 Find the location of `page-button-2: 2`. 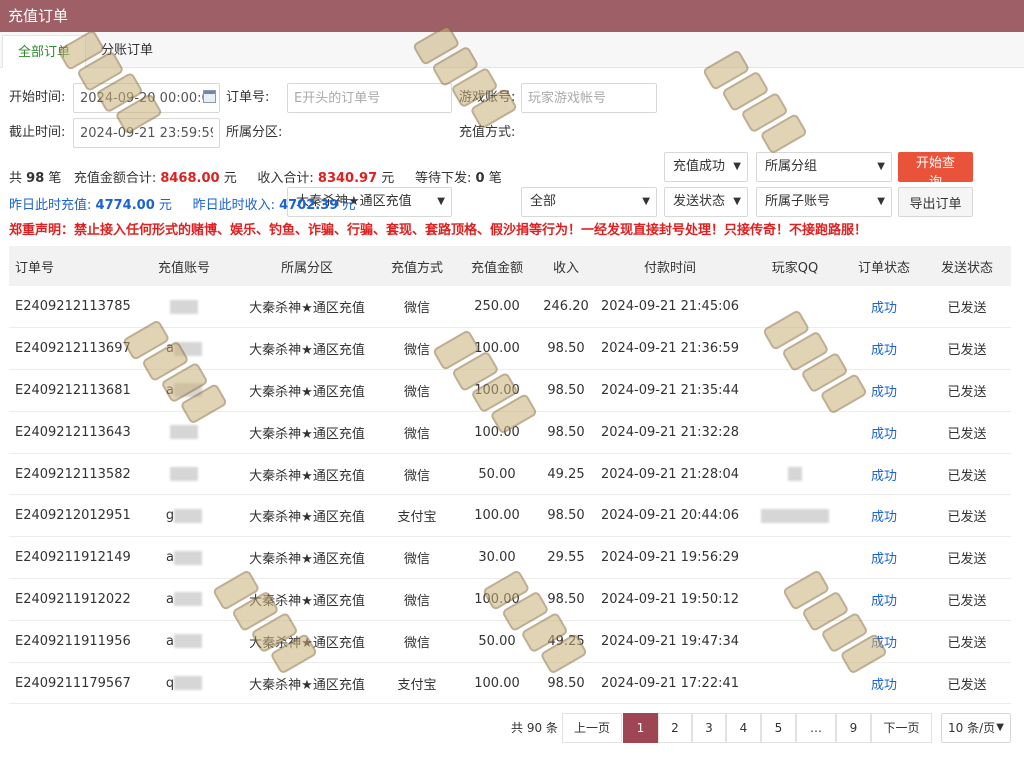

page-button-2: 2 is located at coordinates (675, 728).